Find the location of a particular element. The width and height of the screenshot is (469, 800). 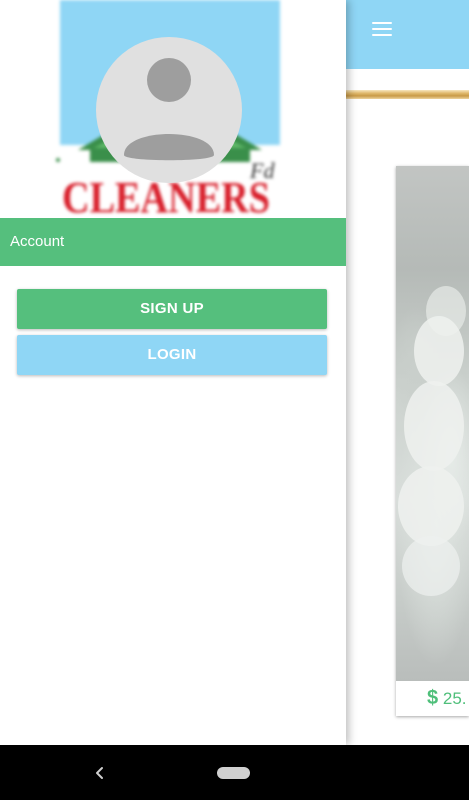

price-value: 25. is located at coordinates (454, 698).